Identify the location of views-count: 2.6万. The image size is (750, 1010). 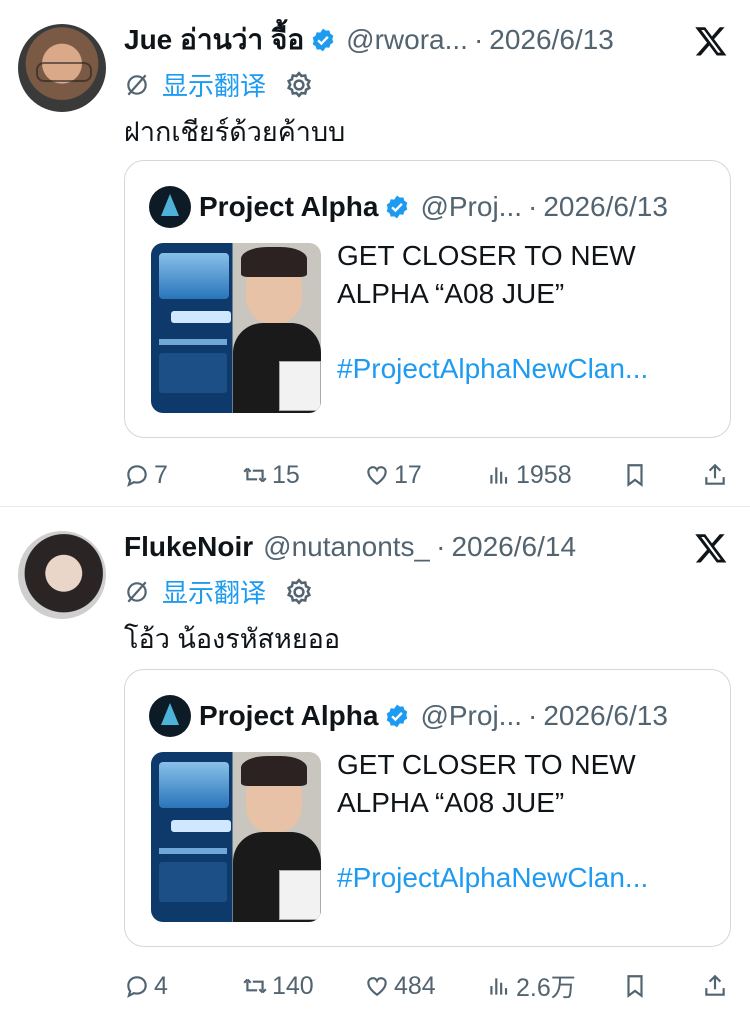
(546, 988).